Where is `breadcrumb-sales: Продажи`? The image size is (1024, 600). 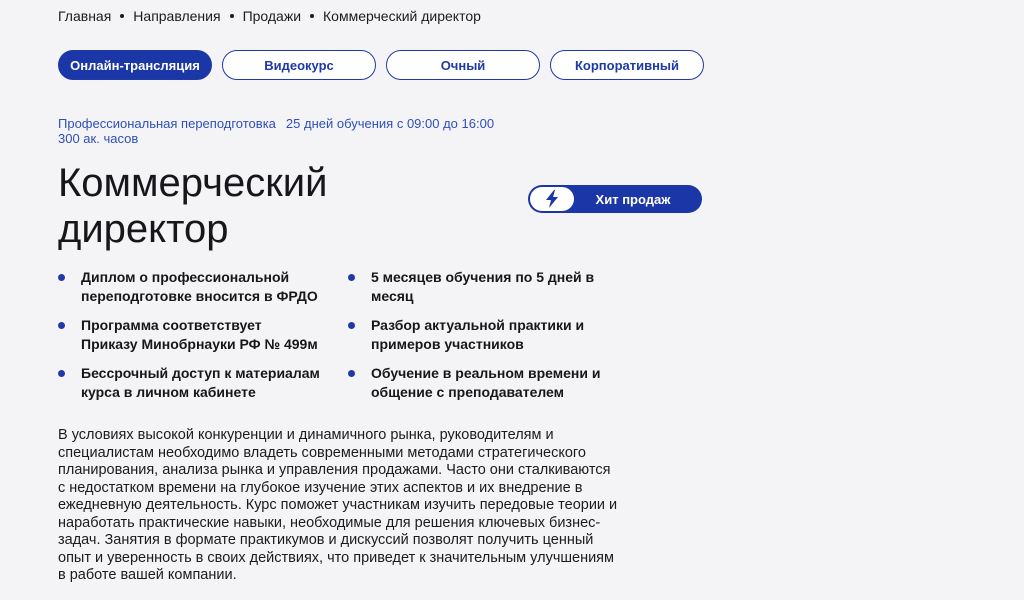
breadcrumb-sales: Продажи is located at coordinates (272, 16).